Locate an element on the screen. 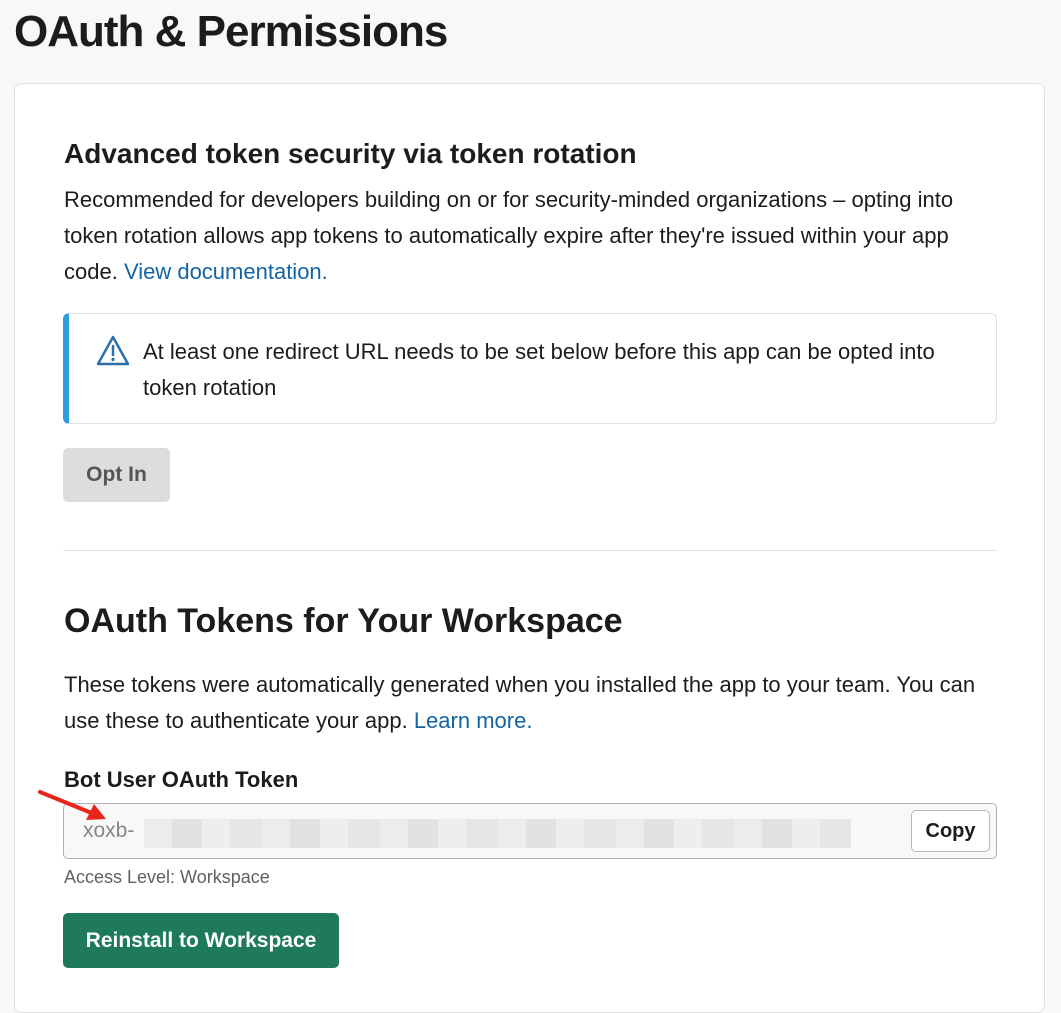 The image size is (1061, 1013). copy-token-button: Copy is located at coordinates (950, 831).